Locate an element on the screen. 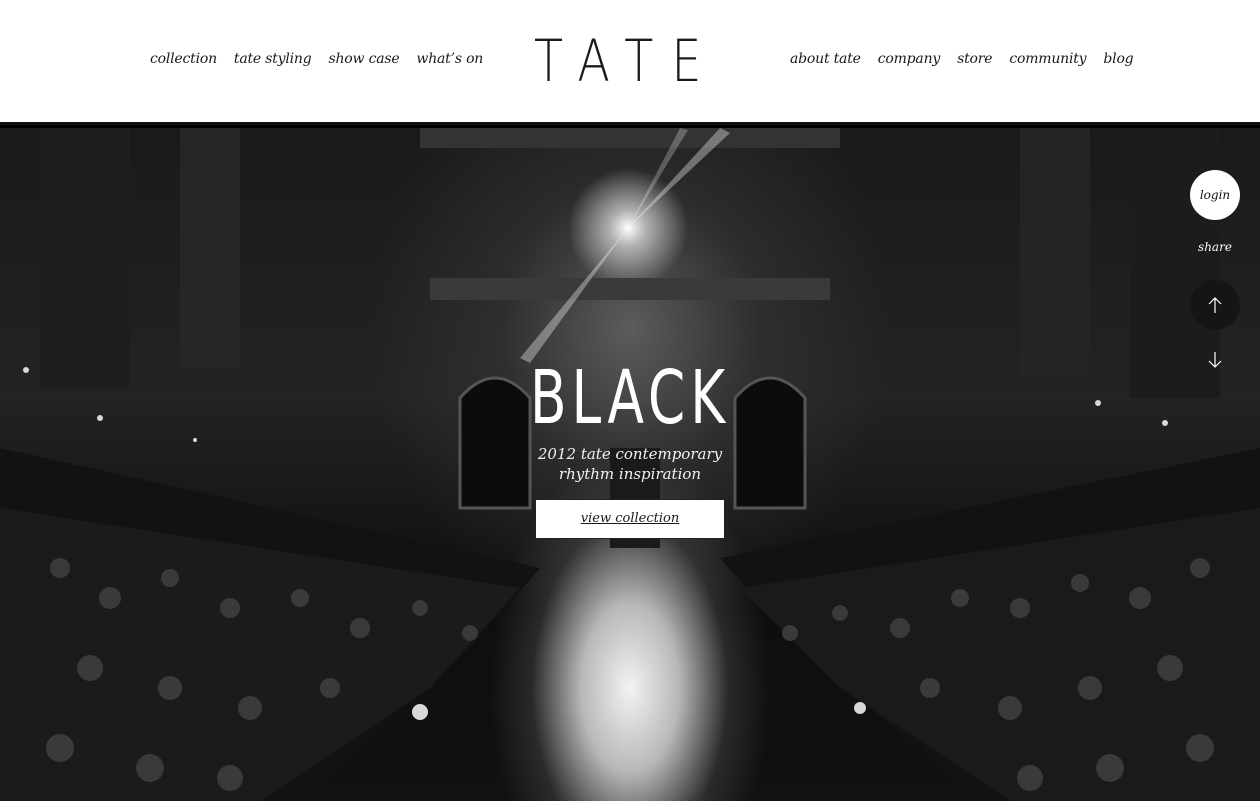 The height and width of the screenshot is (801, 1260). primary-nav-right: about tate company store community blog is located at coordinates (962, 59).